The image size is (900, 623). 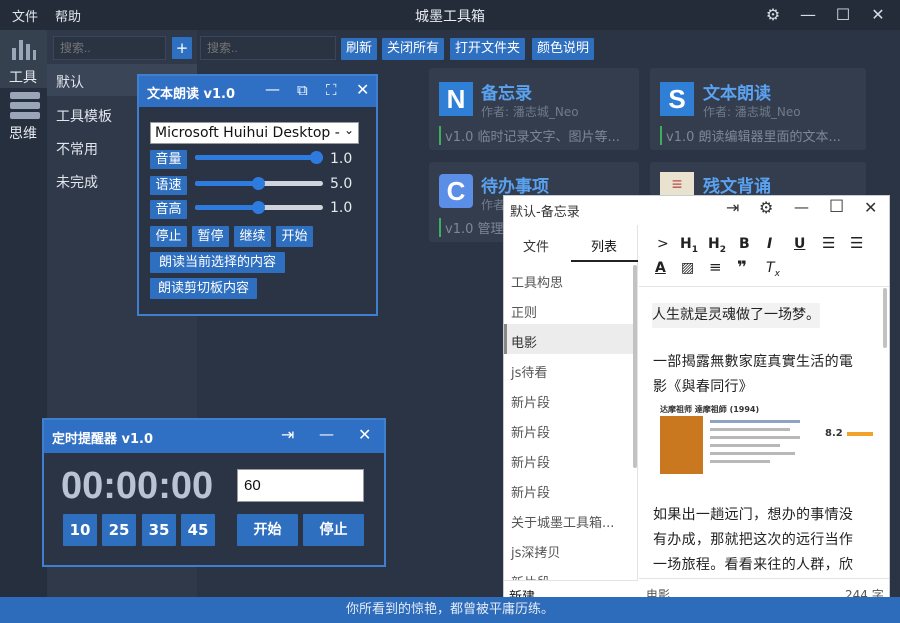 I want to click on category-item: 未完成, so click(x=77, y=182).